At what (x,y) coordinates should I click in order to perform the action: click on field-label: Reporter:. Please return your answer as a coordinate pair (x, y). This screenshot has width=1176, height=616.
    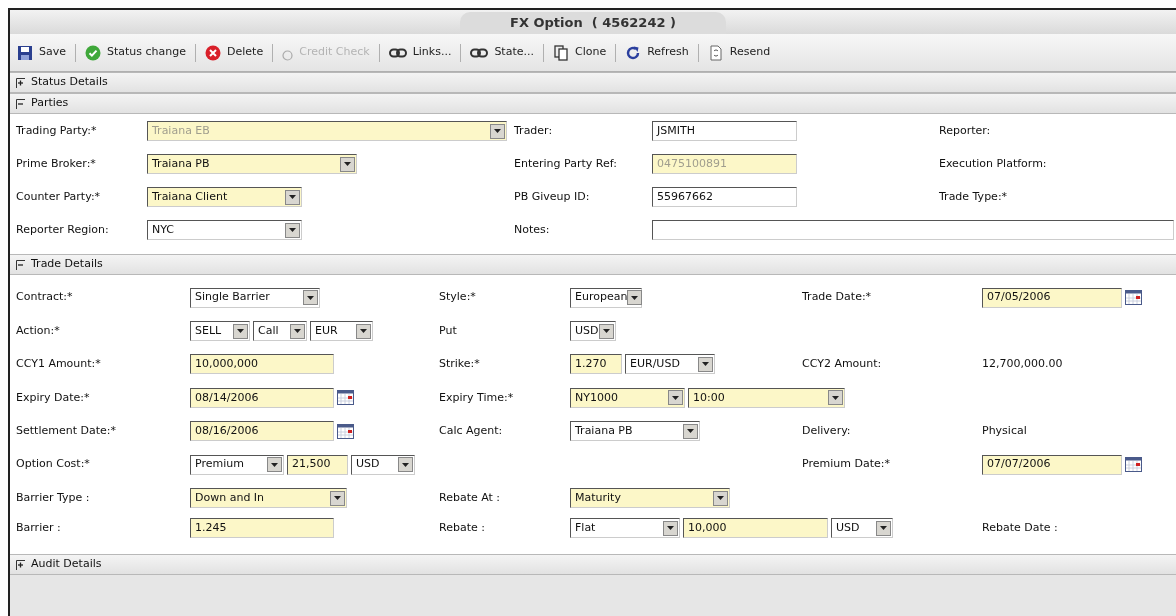
    Looking at the image, I should click on (965, 131).